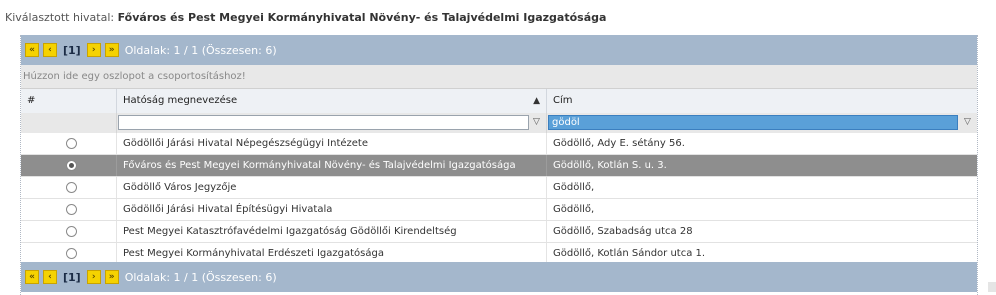 The image size is (996, 295). Describe the element at coordinates (753, 122) in the screenshot. I see `address-filter-input` at that location.